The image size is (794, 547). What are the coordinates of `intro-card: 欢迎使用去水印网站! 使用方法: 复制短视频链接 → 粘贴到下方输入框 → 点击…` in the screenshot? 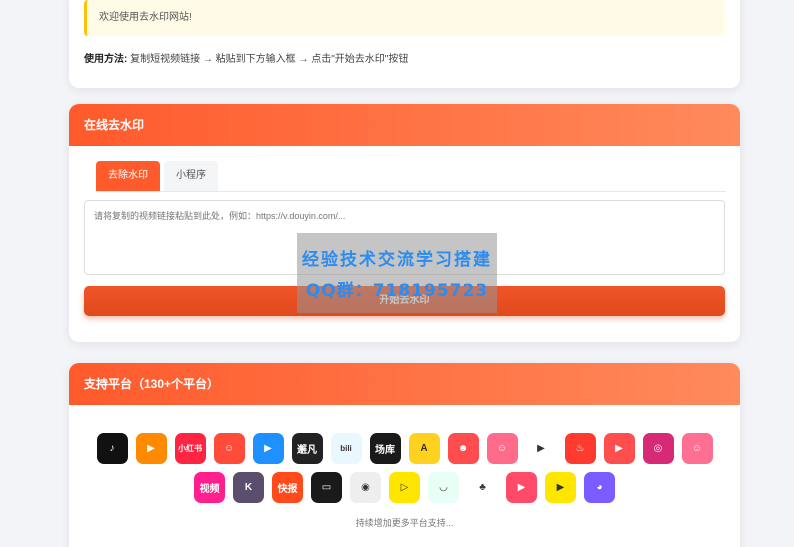 It's located at (404, 44).